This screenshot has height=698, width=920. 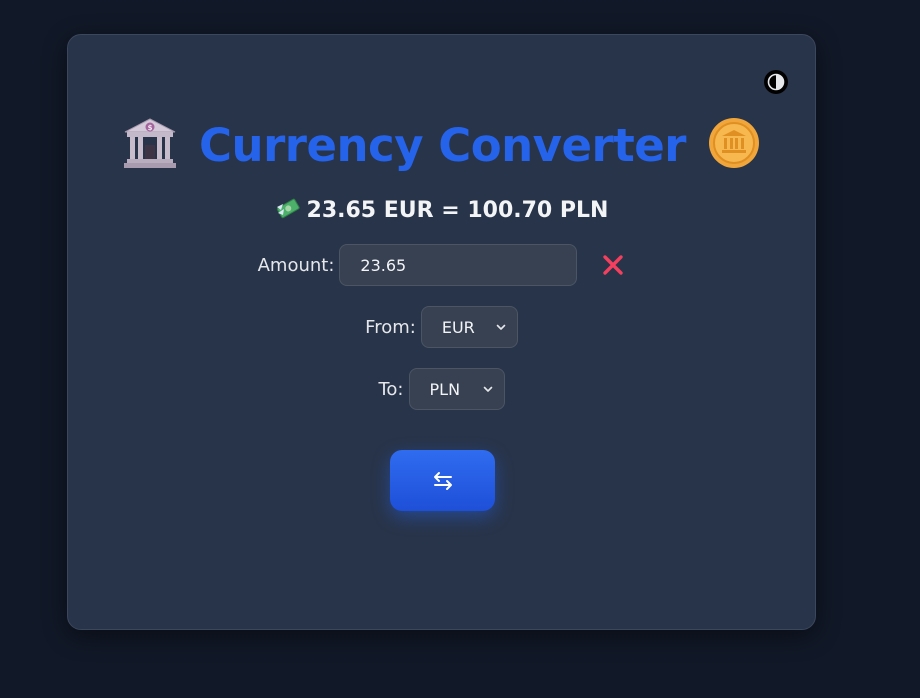 What do you see at coordinates (288, 210) in the screenshot?
I see `money-with-wings-icon` at bounding box center [288, 210].